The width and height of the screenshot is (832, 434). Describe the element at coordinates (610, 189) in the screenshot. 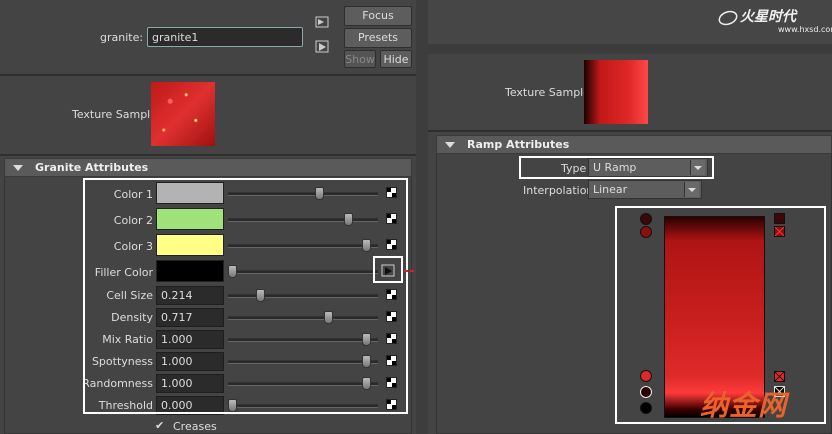

I see `interpolation-value: Linear` at that location.